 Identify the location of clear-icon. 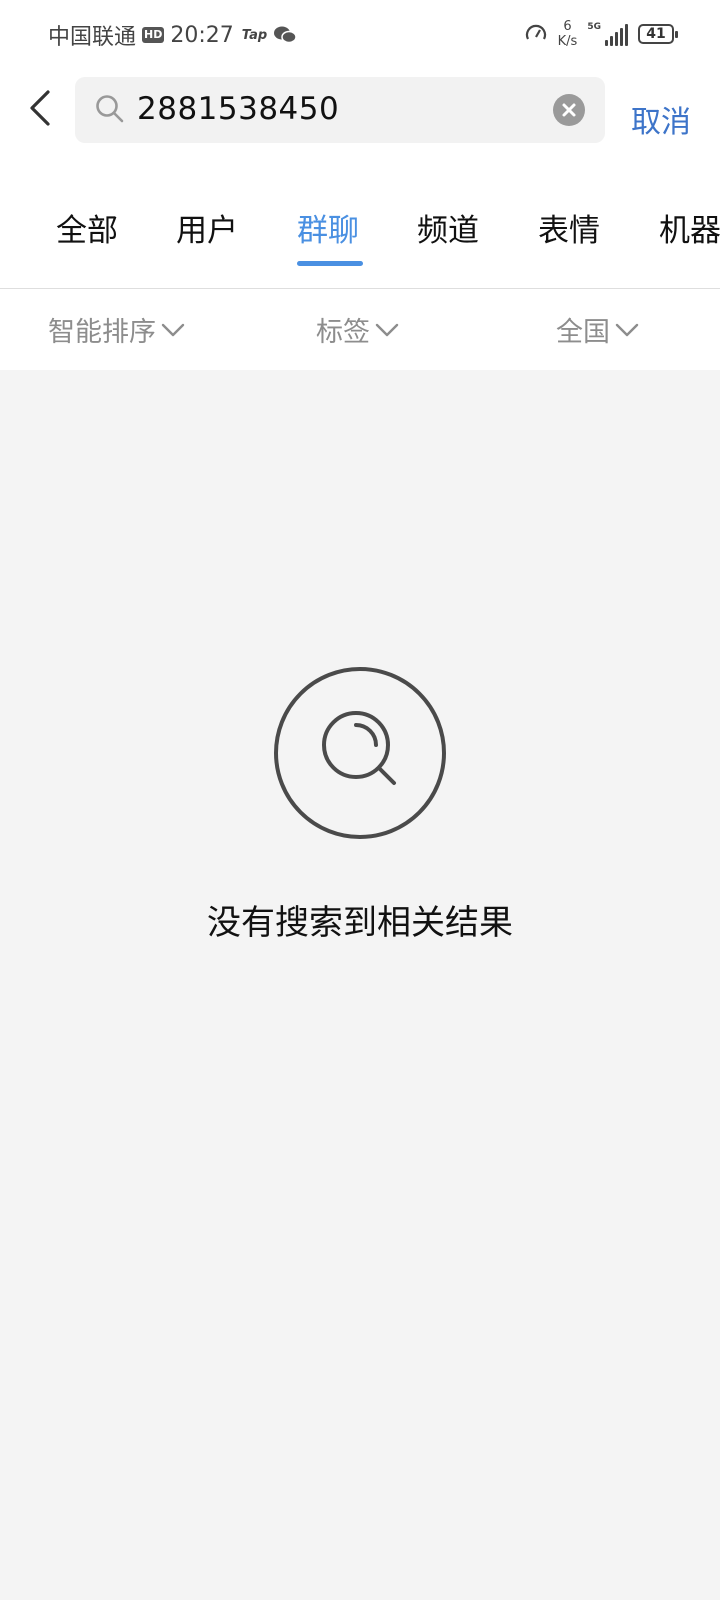
(569, 110).